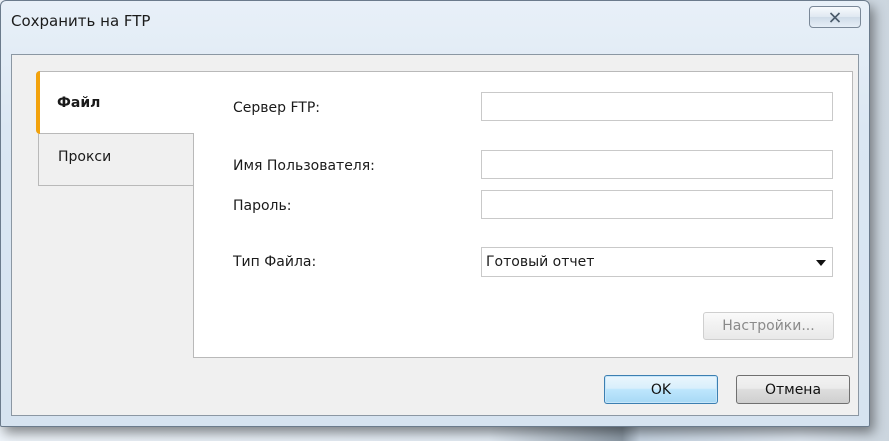 This screenshot has height=441, width=889. I want to click on username-label: Имя Пользователя:, so click(304, 166).